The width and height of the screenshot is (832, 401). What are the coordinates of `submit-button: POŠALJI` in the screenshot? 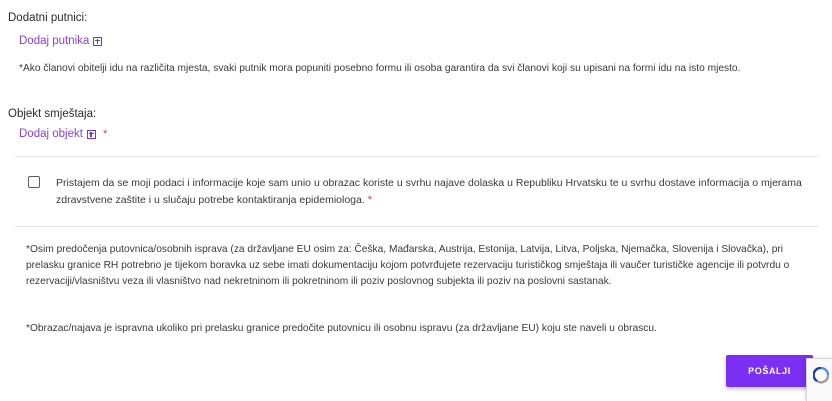 It's located at (769, 371).